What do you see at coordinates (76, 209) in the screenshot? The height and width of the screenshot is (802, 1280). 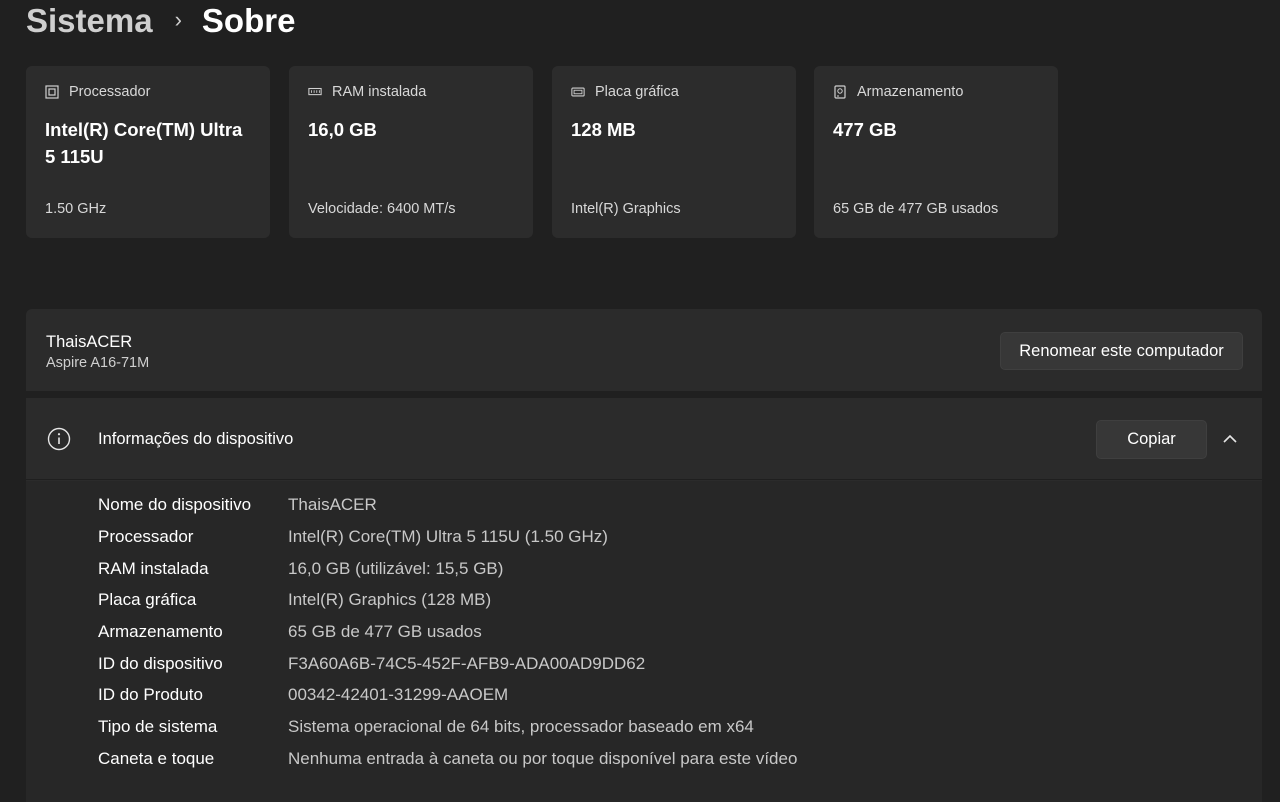 I see `spec-card-subtext: 1.50 GHz` at bounding box center [76, 209].